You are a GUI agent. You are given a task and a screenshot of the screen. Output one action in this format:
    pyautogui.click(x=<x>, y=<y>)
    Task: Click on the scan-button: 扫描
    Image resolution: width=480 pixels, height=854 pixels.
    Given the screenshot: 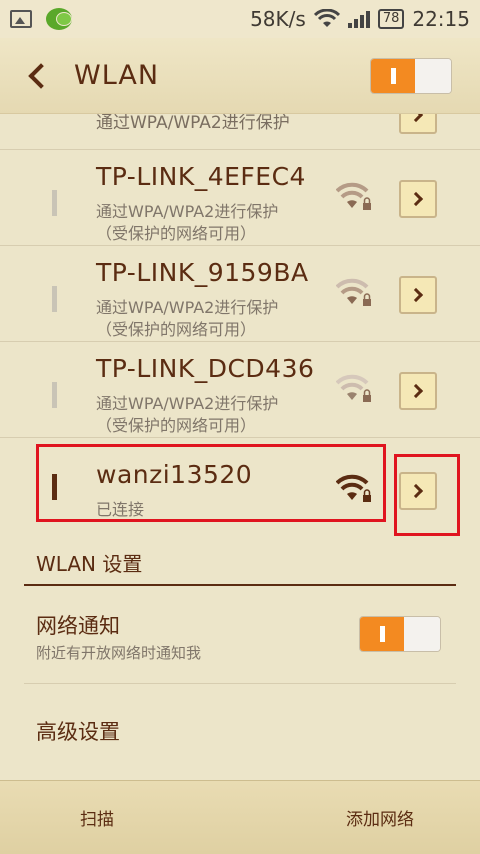 What is the action you would take?
    pyautogui.click(x=97, y=817)
    